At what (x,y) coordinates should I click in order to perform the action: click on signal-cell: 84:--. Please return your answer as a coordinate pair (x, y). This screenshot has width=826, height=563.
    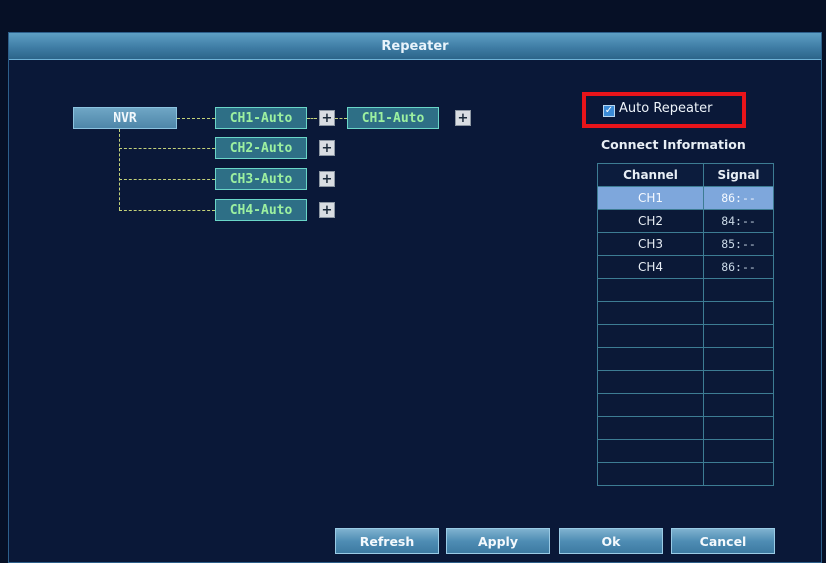
    Looking at the image, I should click on (738, 221).